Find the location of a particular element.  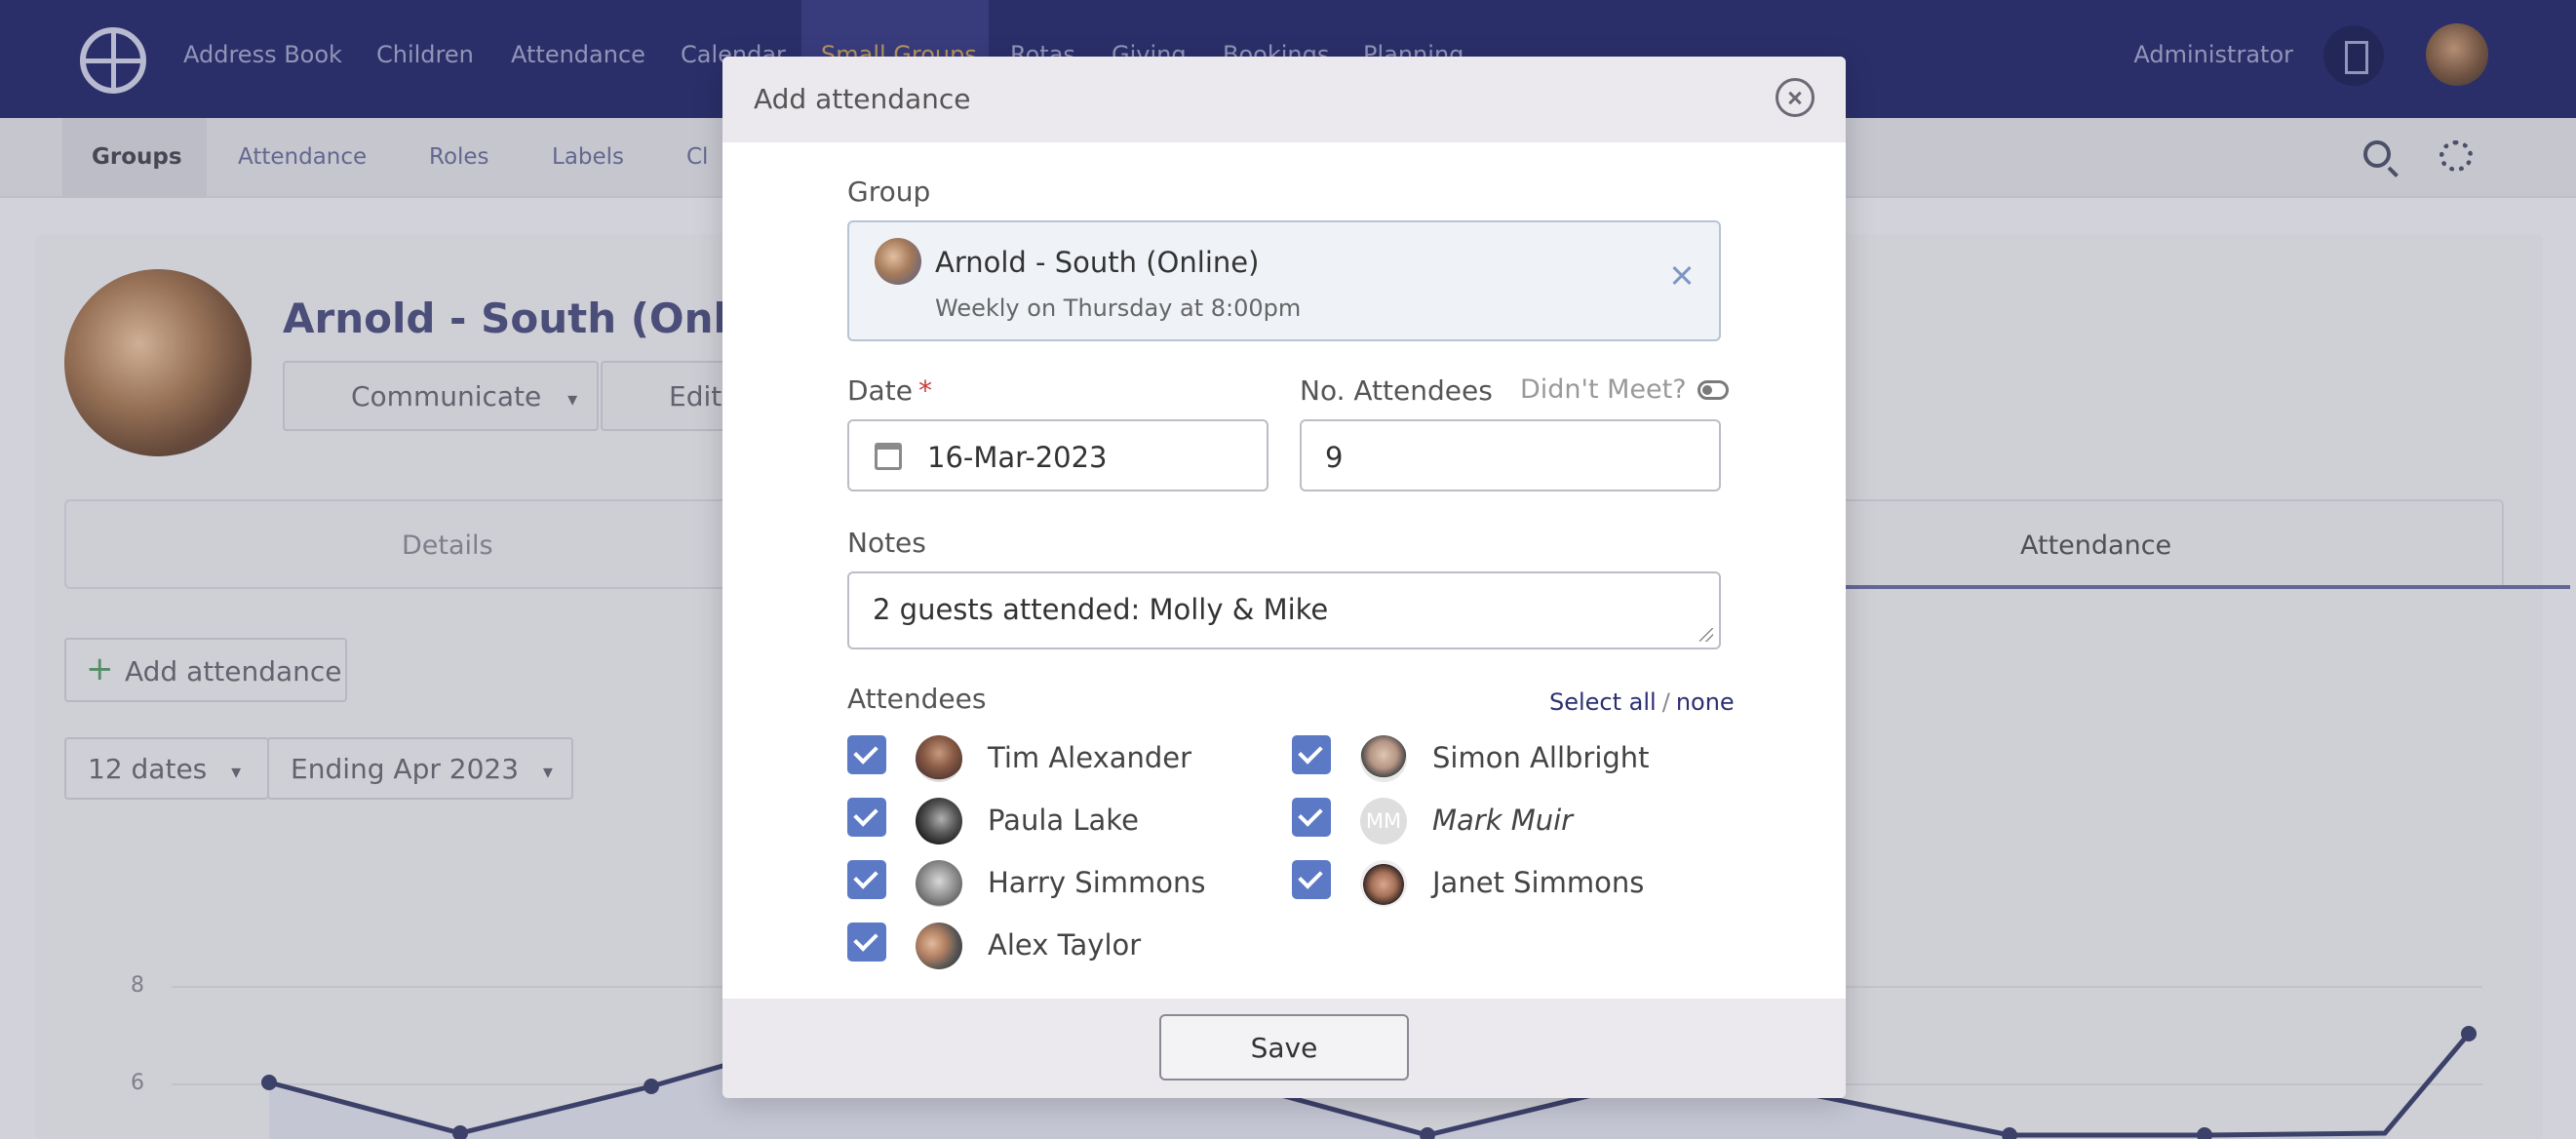

attendee-row: Simon Allbright is located at coordinates (1487, 759).